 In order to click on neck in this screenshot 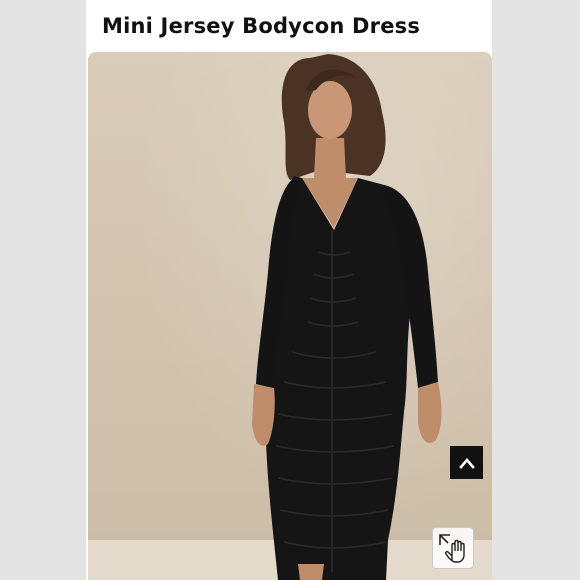, I will do `click(330, 158)`.